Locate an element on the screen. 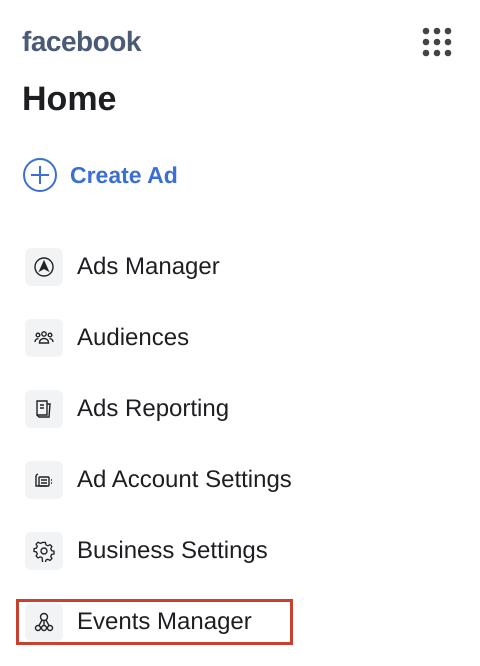 The image size is (480, 666). menu-item: Events Manager is located at coordinates (154, 622).